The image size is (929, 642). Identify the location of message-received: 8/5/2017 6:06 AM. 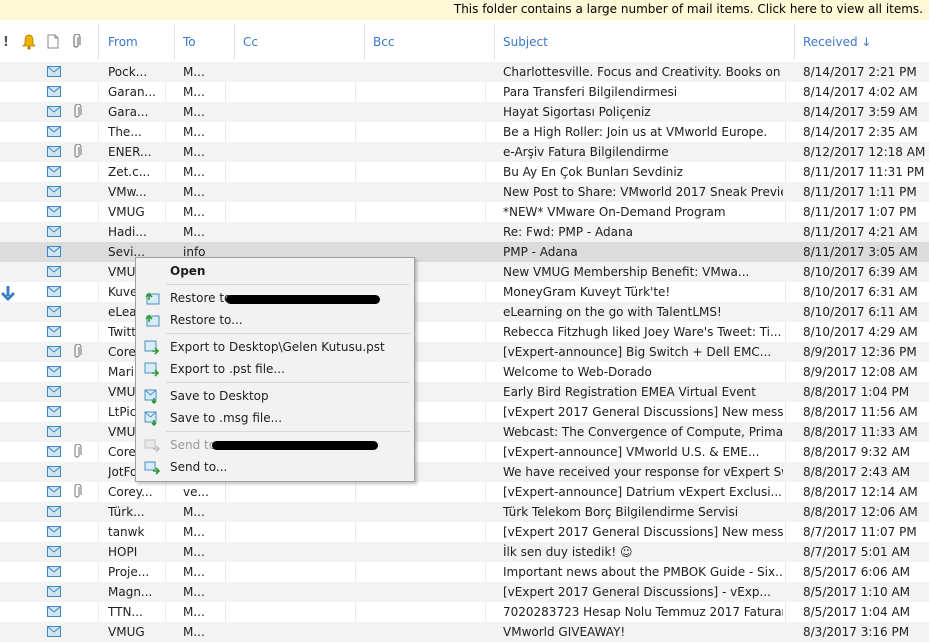
(857, 572).